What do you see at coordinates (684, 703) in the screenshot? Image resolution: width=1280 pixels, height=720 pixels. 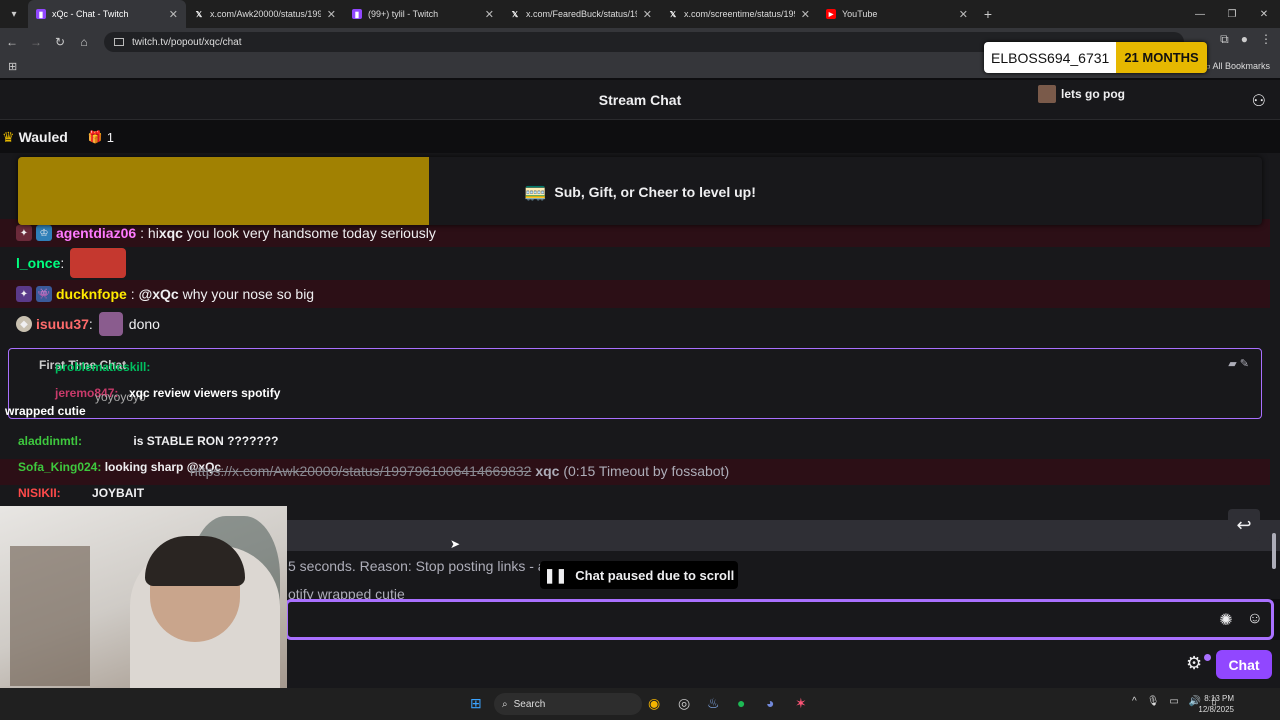 I see `obs-icon: ◎` at bounding box center [684, 703].